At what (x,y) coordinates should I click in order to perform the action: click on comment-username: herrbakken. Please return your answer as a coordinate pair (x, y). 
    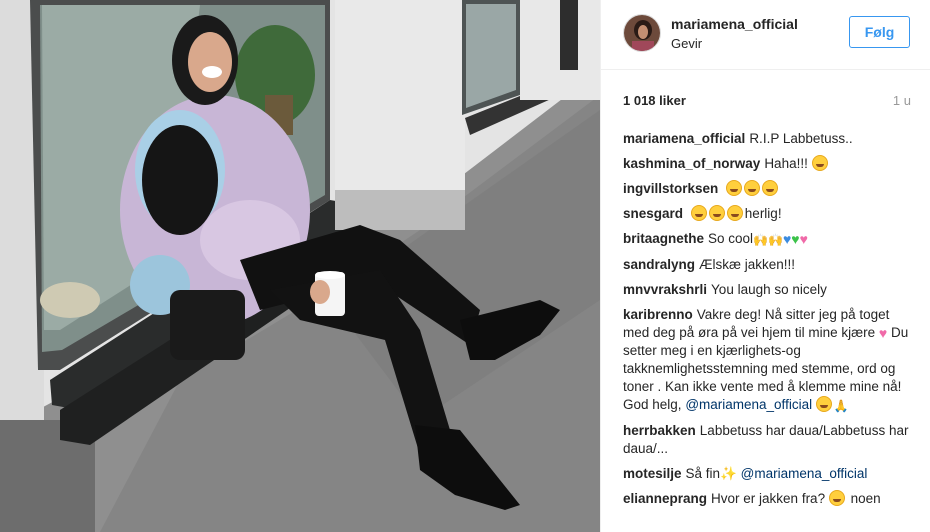
    Looking at the image, I should click on (659, 430).